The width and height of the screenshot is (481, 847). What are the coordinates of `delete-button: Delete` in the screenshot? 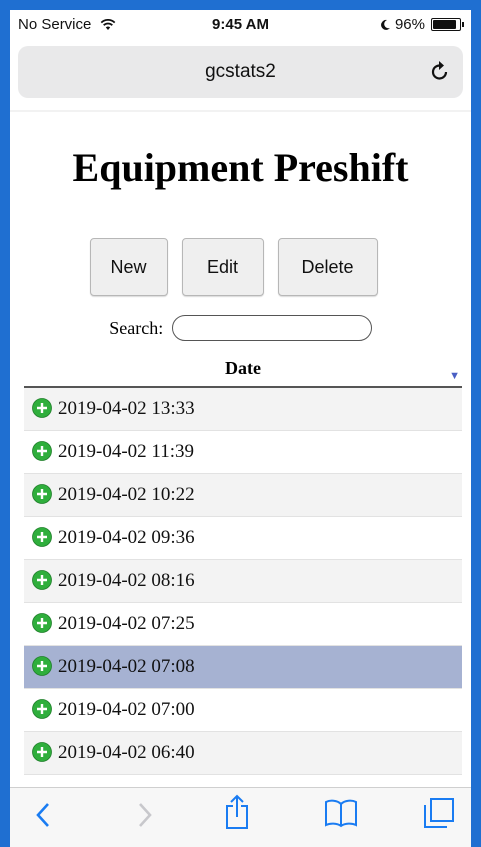 It's located at (327, 267).